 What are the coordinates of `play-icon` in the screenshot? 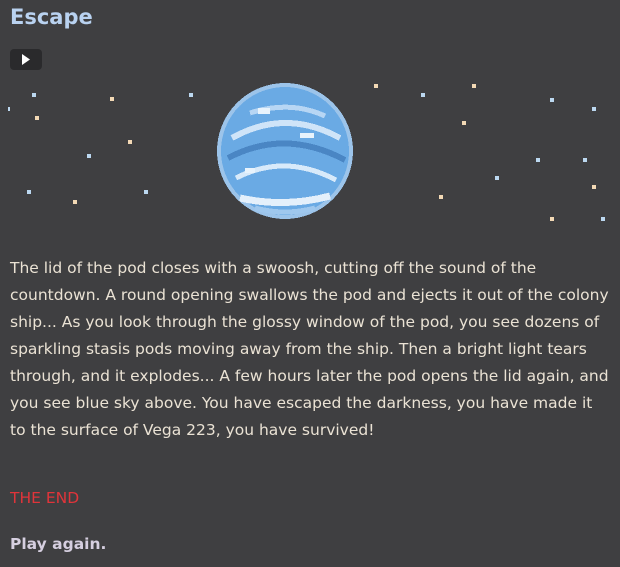 It's located at (26, 59).